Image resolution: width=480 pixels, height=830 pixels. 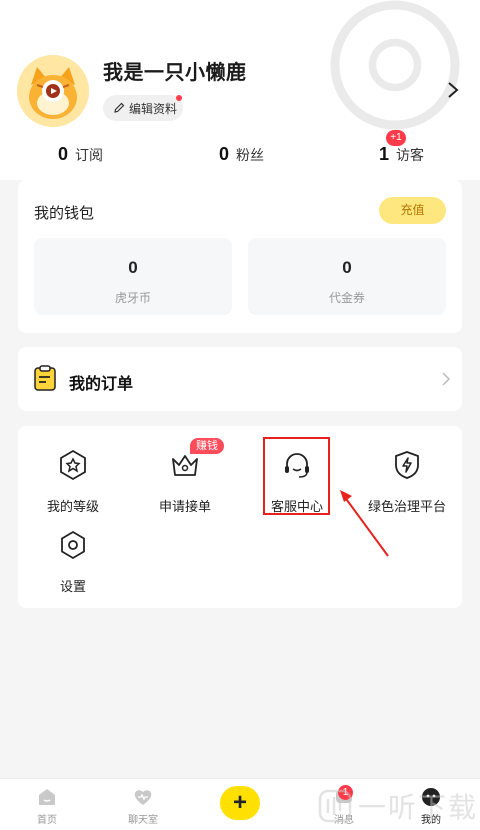 I want to click on background-decoration-icon, so click(x=395, y=65).